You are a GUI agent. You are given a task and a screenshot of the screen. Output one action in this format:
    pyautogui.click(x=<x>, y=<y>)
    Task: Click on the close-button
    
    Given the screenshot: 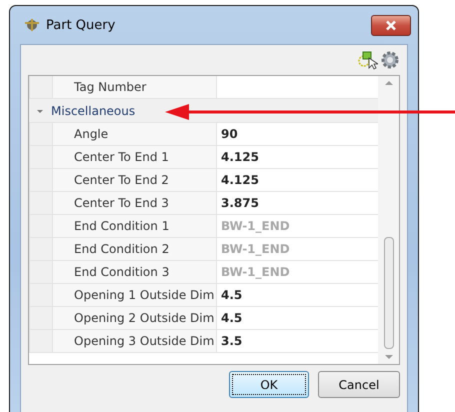 What is the action you would take?
    pyautogui.click(x=391, y=25)
    